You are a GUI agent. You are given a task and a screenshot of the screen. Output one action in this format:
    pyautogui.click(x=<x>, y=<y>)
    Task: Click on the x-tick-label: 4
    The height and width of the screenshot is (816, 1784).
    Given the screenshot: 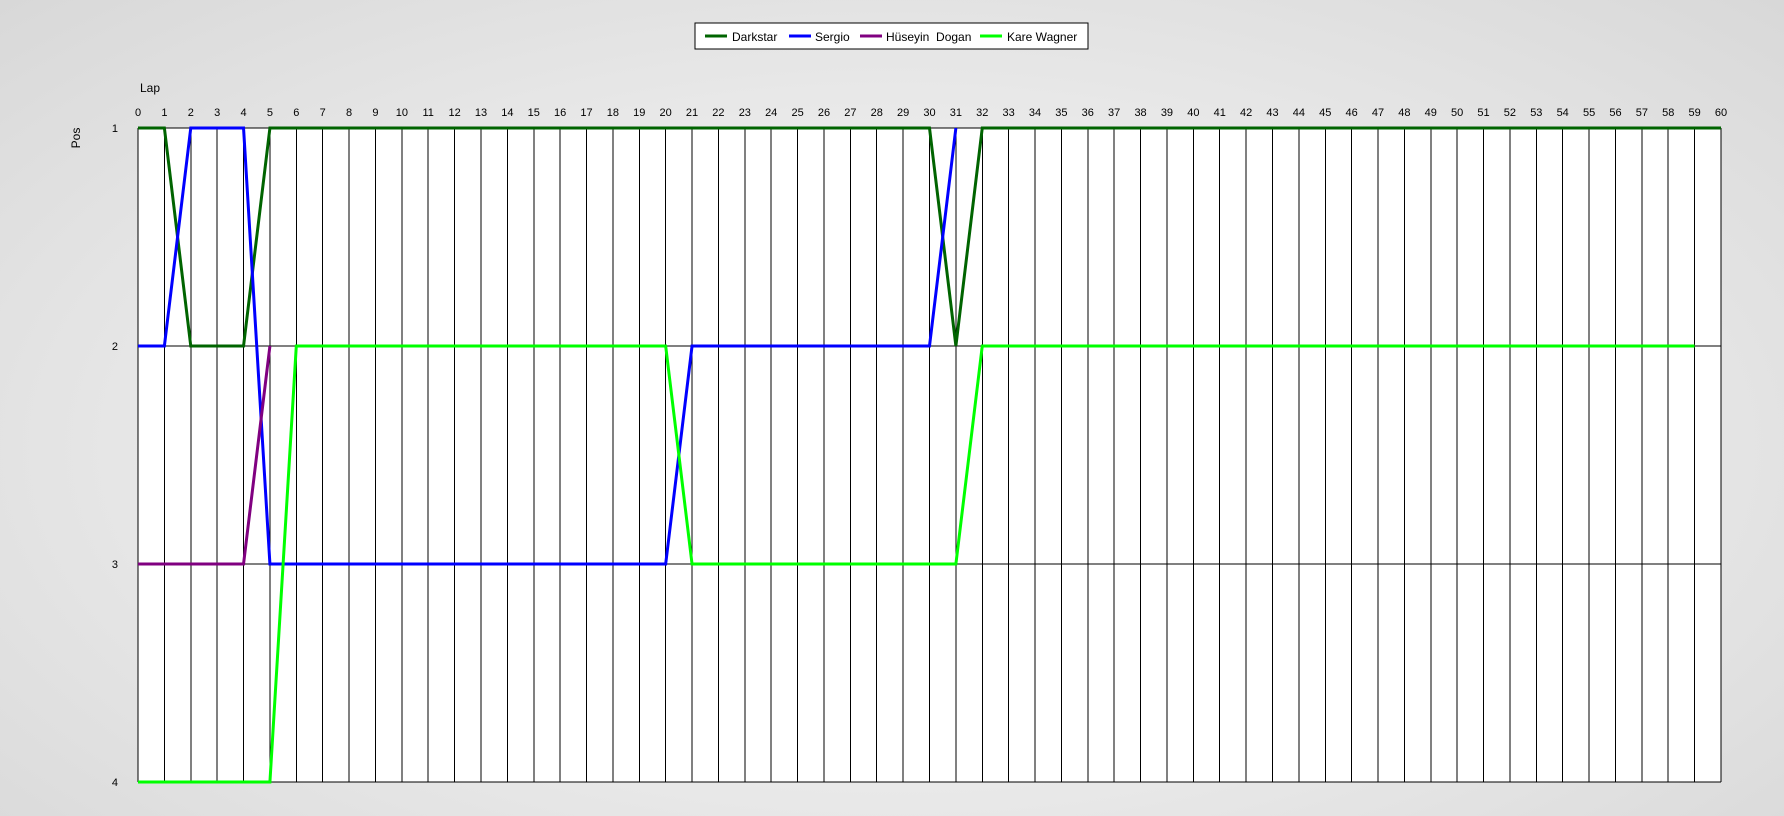 What is the action you would take?
    pyautogui.click(x=243, y=113)
    